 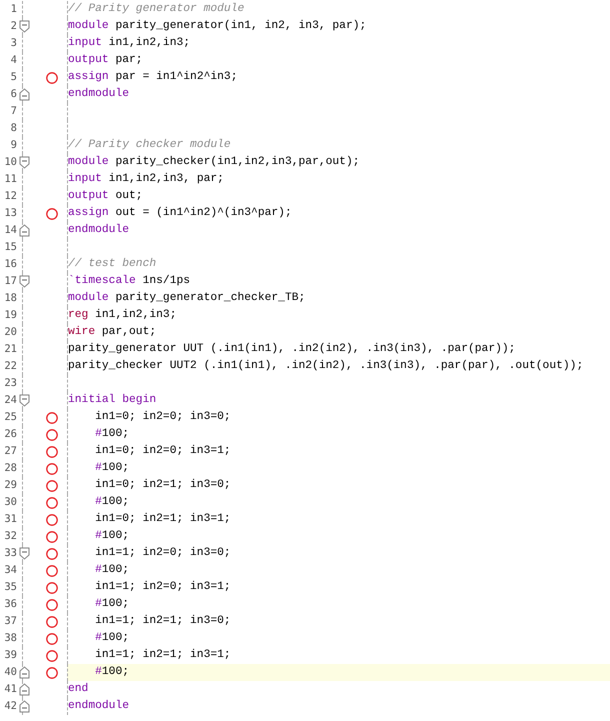 What do you see at coordinates (180, 213) in the screenshot?
I see `code-line: assign out = (in1^in2)^(in3^par);` at bounding box center [180, 213].